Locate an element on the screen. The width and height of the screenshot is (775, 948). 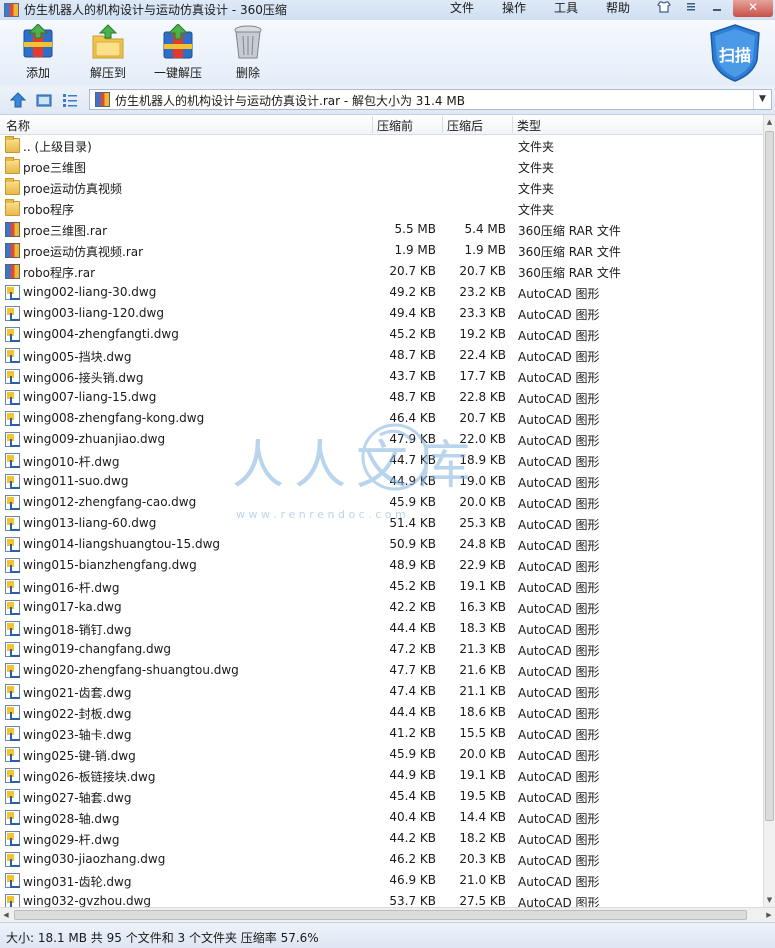
menu-operate: 操作 is located at coordinates (514, 9).